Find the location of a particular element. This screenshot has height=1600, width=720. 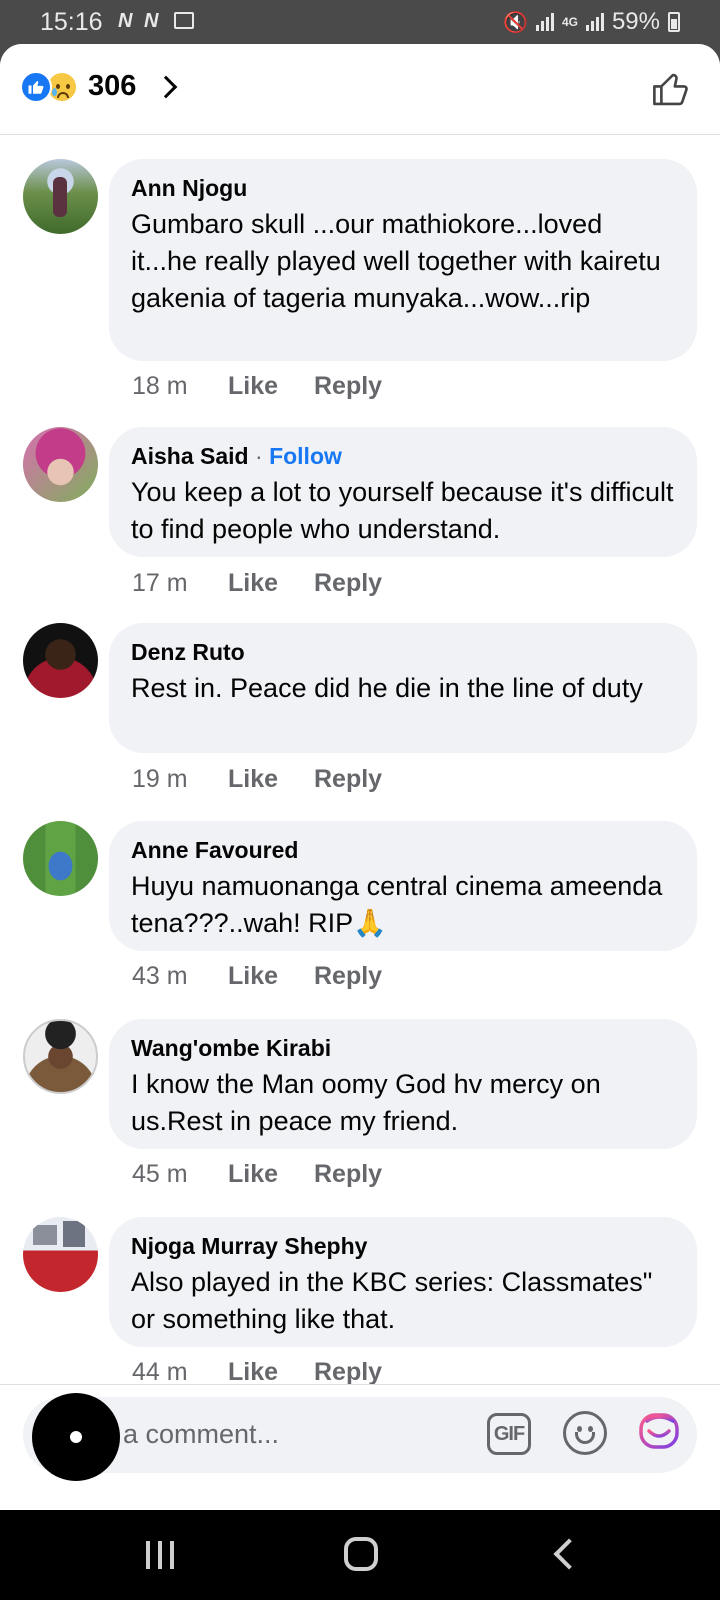

reaction-count: 306 is located at coordinates (112, 86).